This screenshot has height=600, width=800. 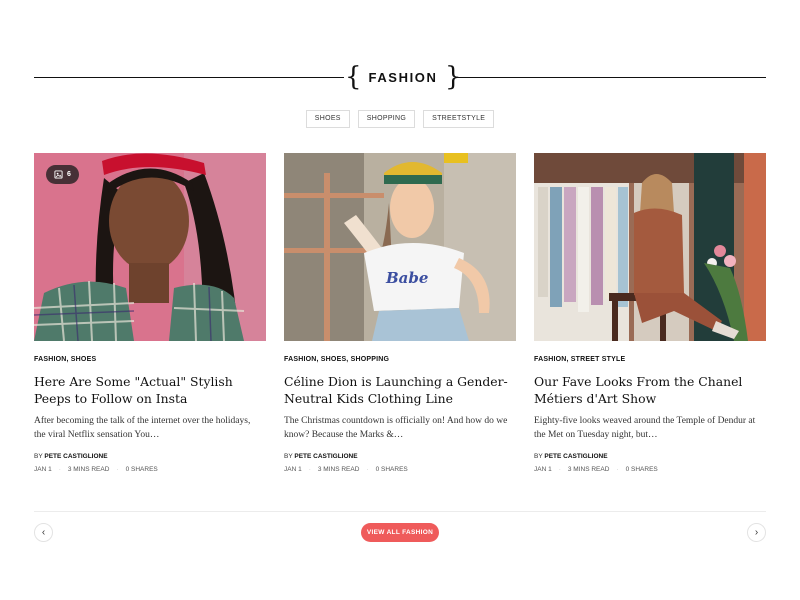 I want to click on svg-text: Babe, so click(x=406, y=278).